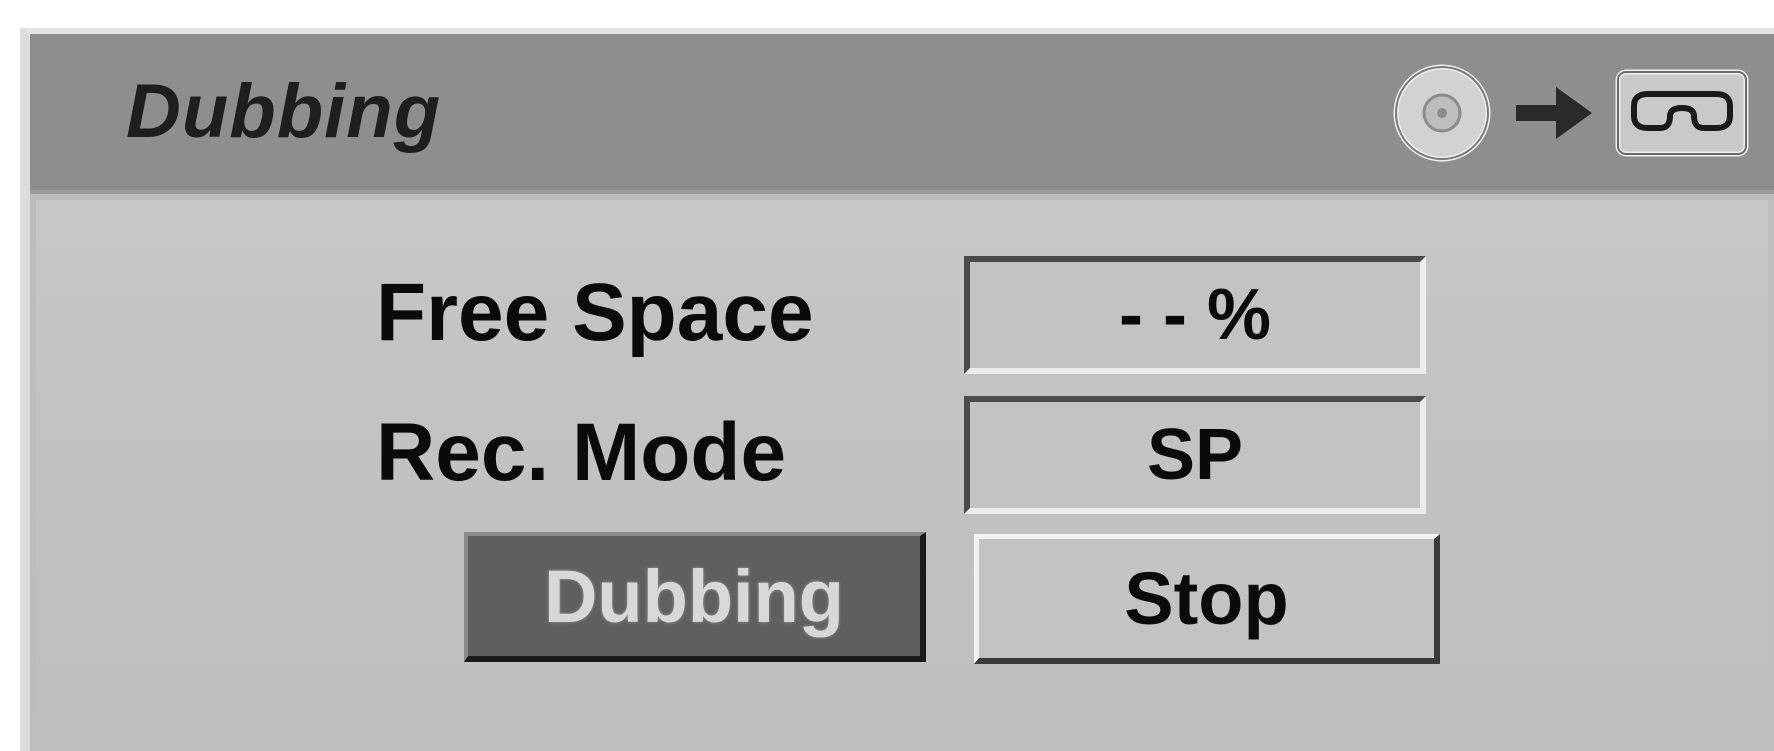 The height and width of the screenshot is (751, 1774). Describe the element at coordinates (595, 312) in the screenshot. I see `free-space-label: Free Space` at that location.